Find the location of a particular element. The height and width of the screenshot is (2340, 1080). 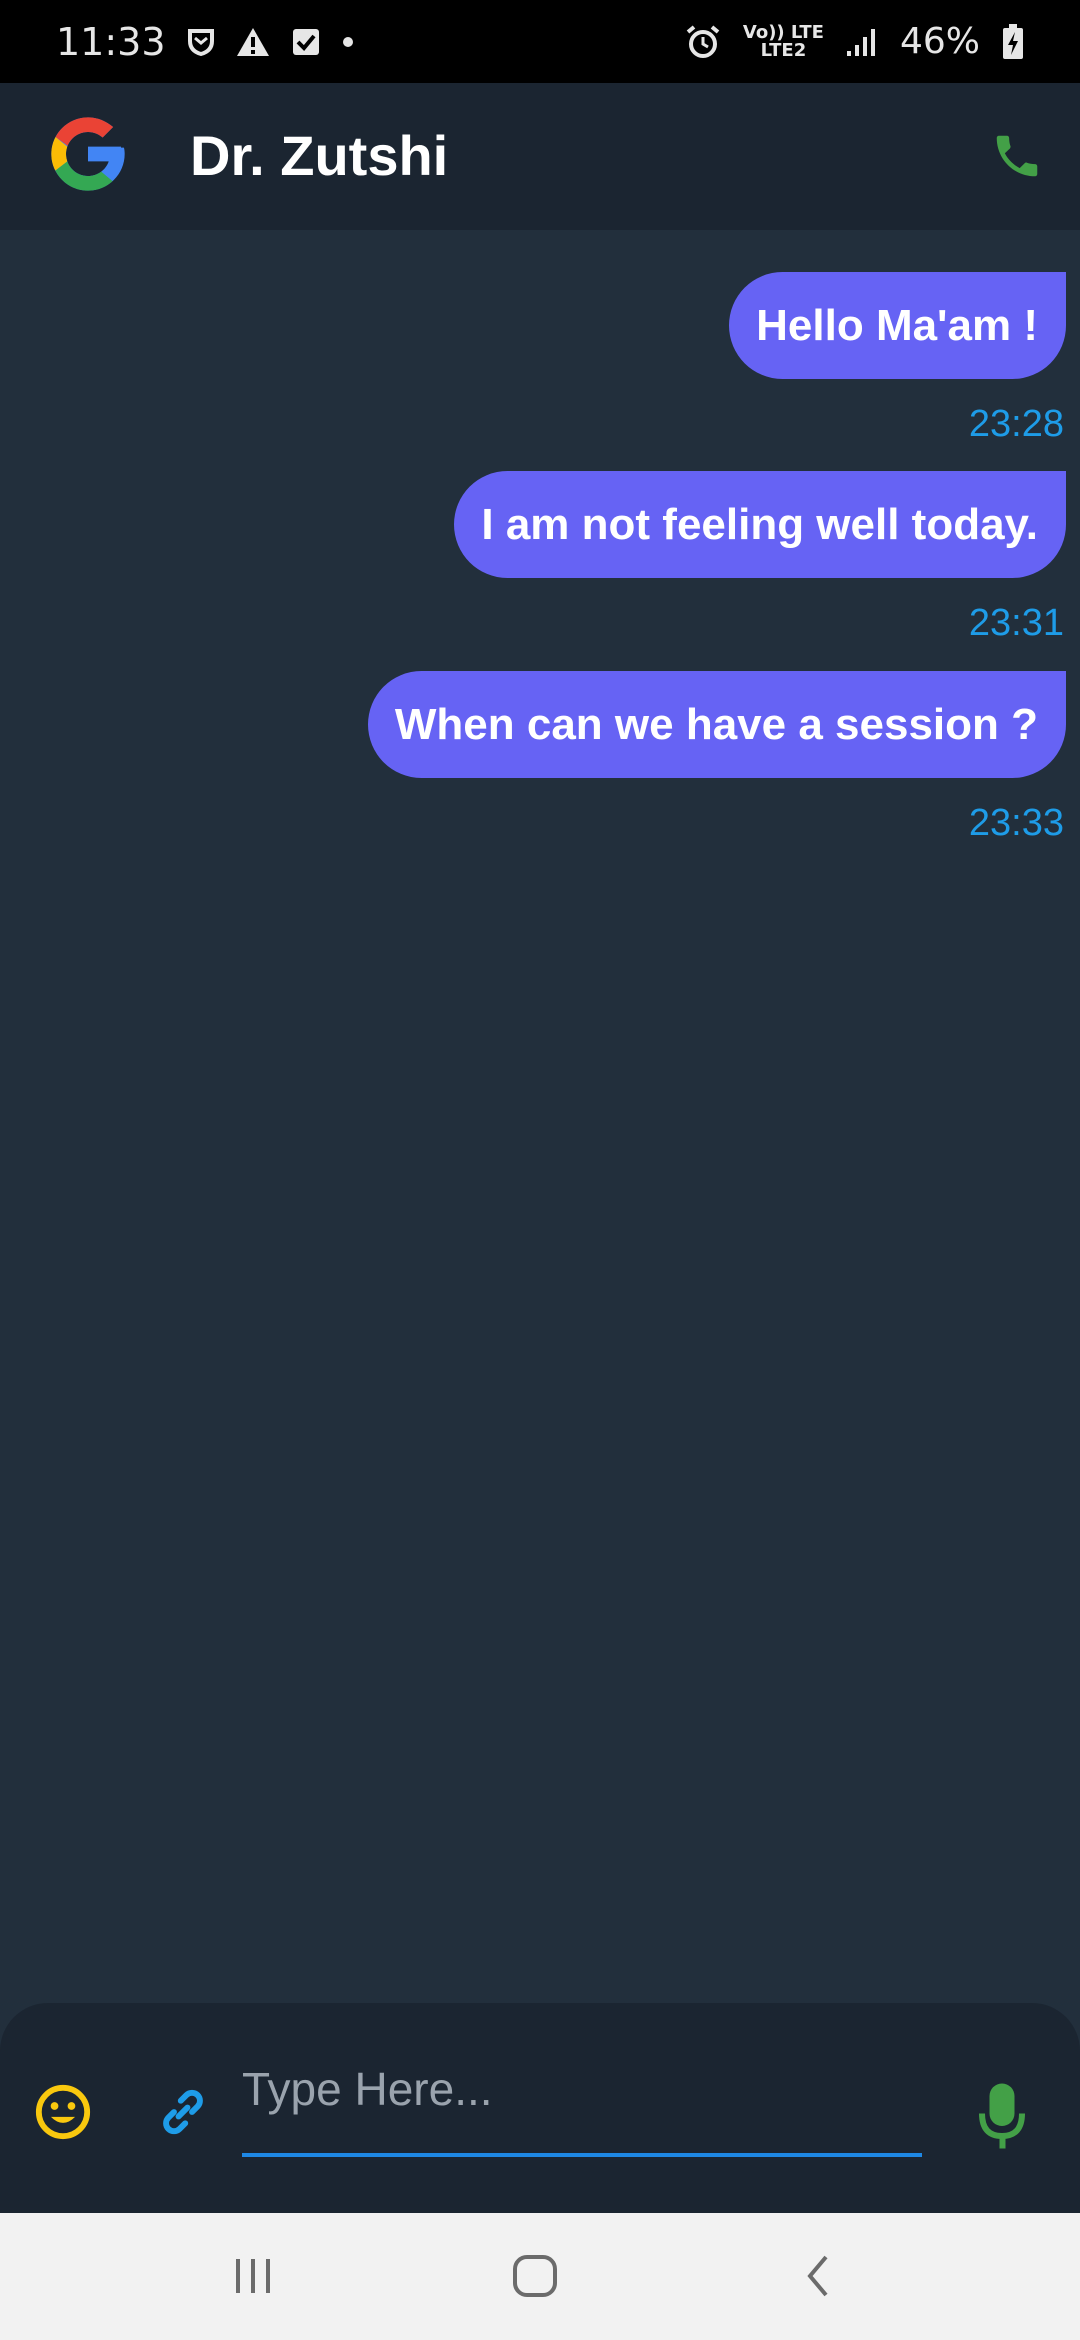

system-nav-bar is located at coordinates (540, 2276).